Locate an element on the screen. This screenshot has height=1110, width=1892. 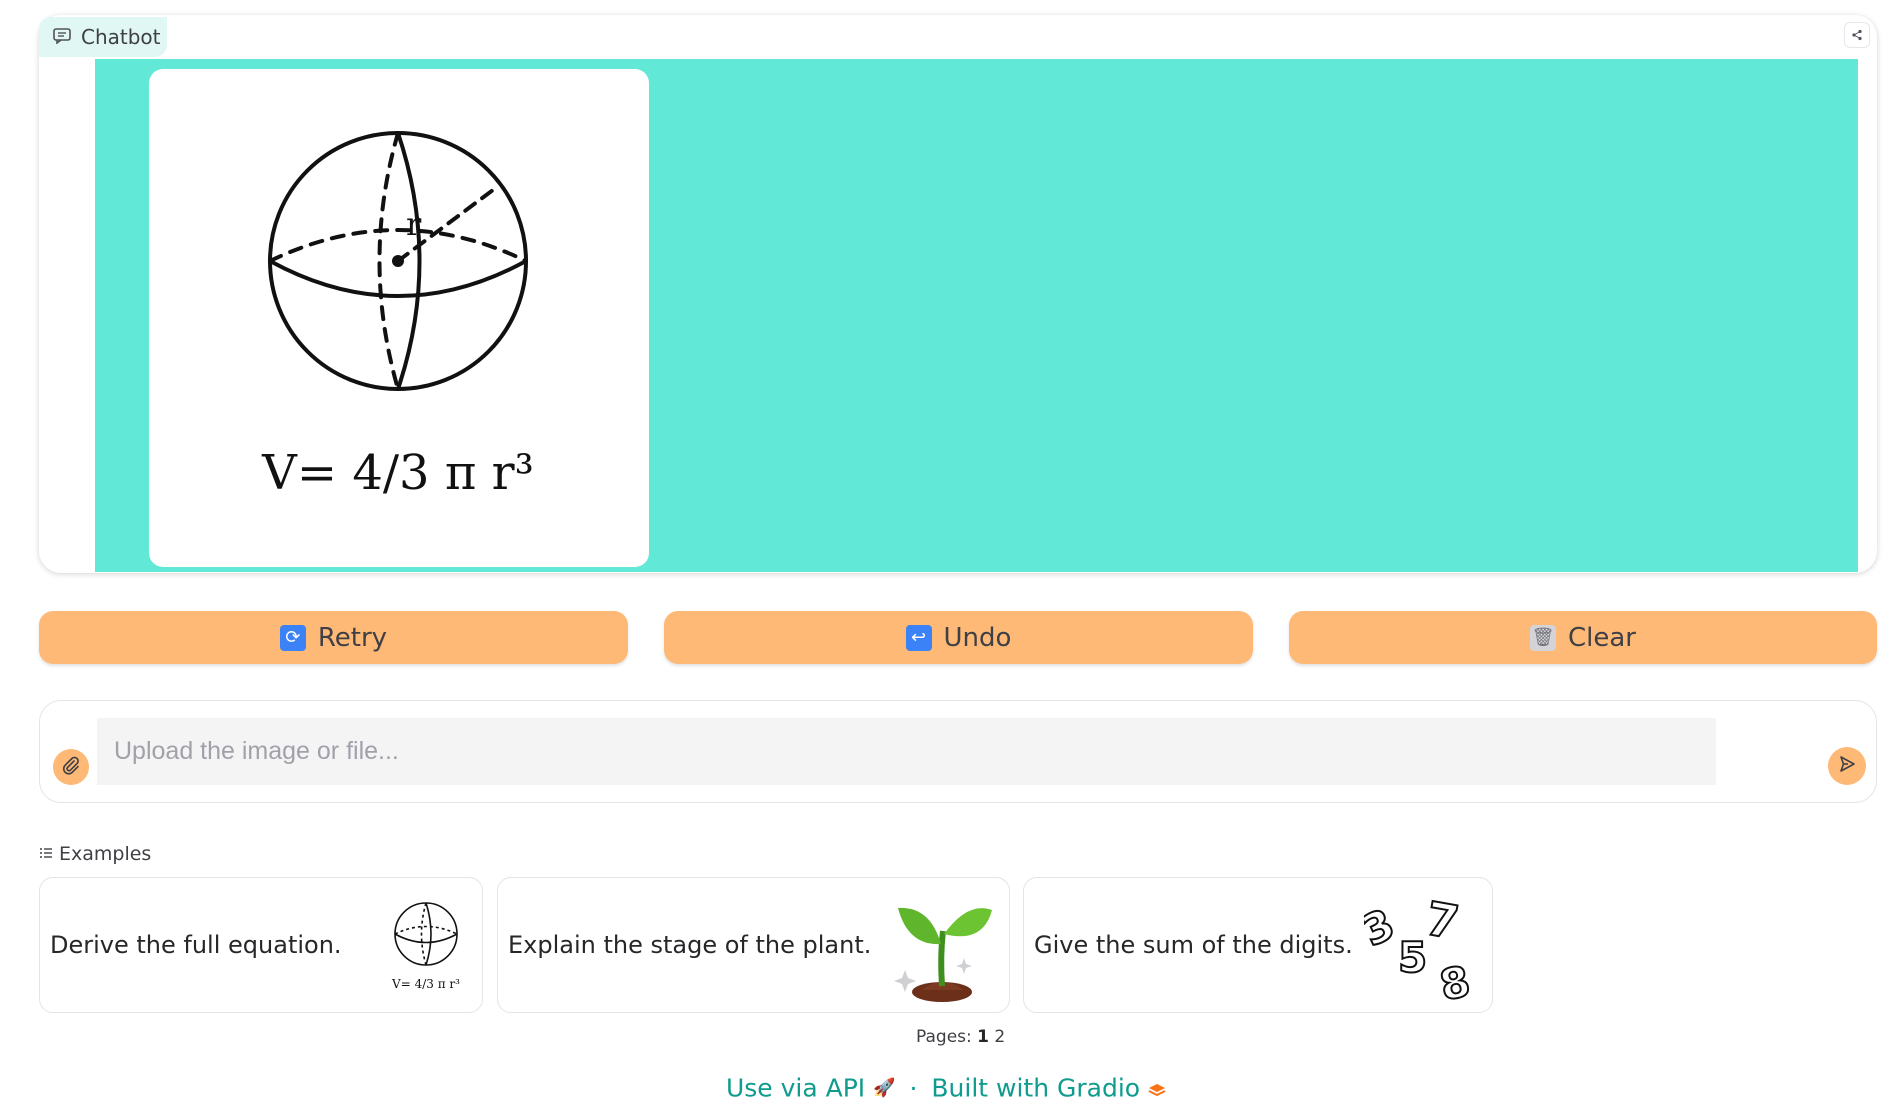
pagination: Pages: 1 2 is located at coordinates (960, 1037).